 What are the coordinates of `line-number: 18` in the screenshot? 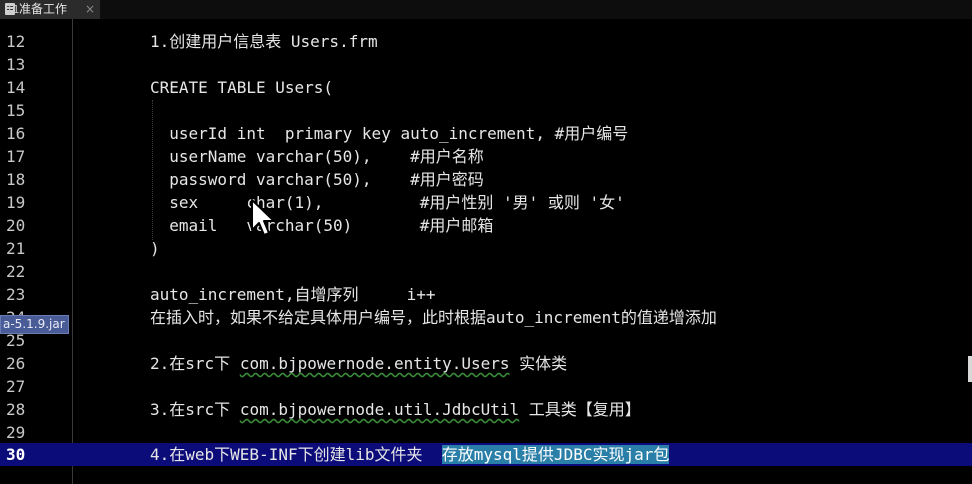 It's located at (16, 179).